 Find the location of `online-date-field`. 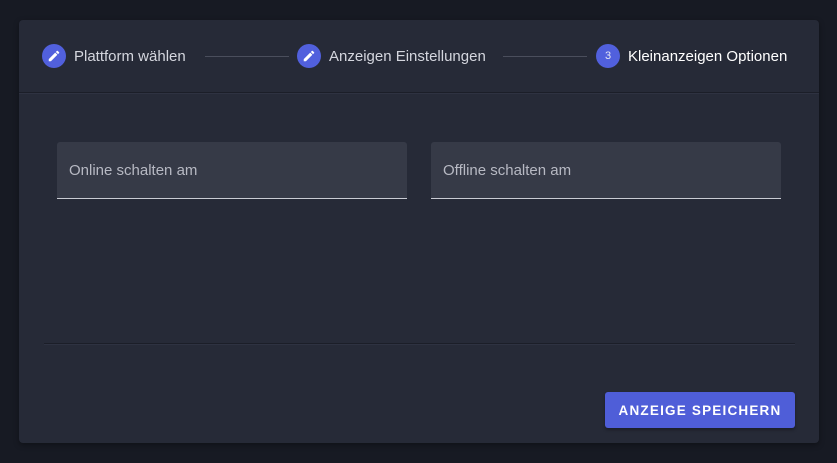

online-date-field is located at coordinates (232, 170).